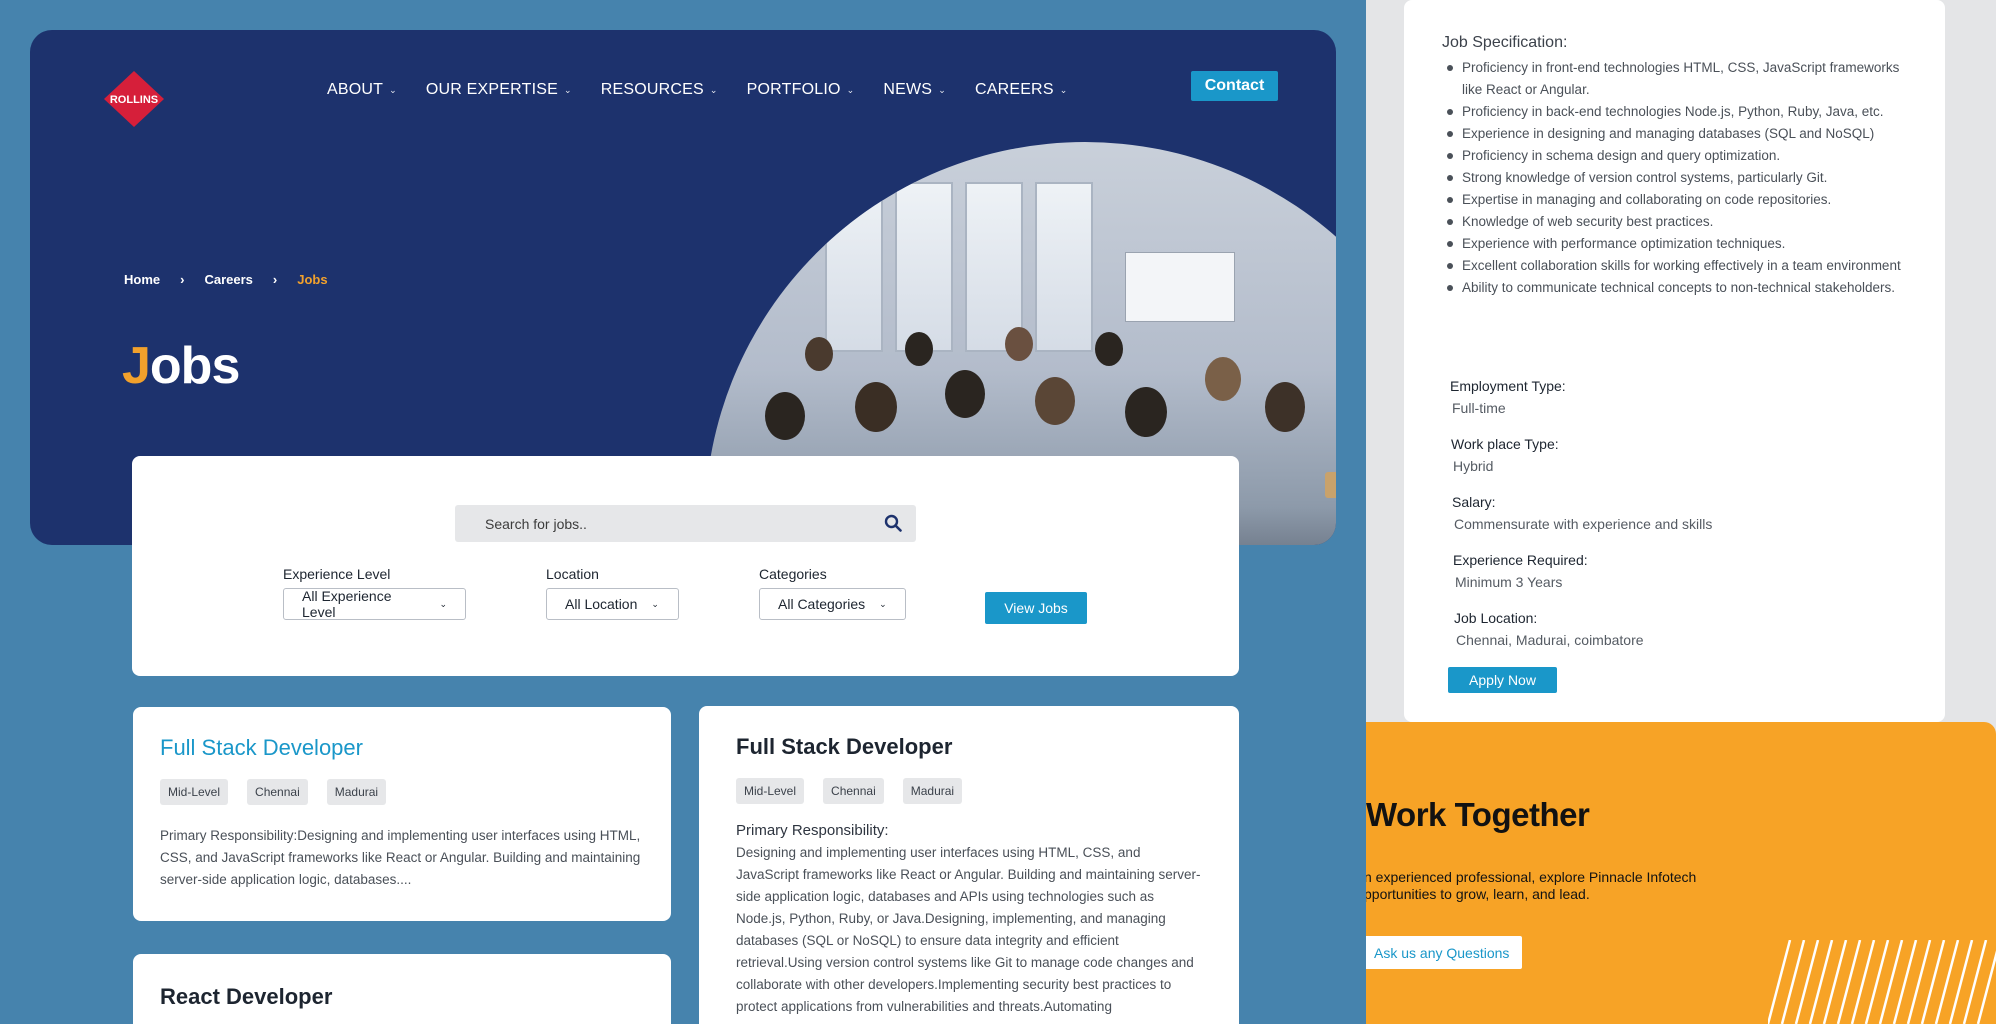 Image resolution: width=1996 pixels, height=1024 pixels. I want to click on filter-label: Categories, so click(793, 574).